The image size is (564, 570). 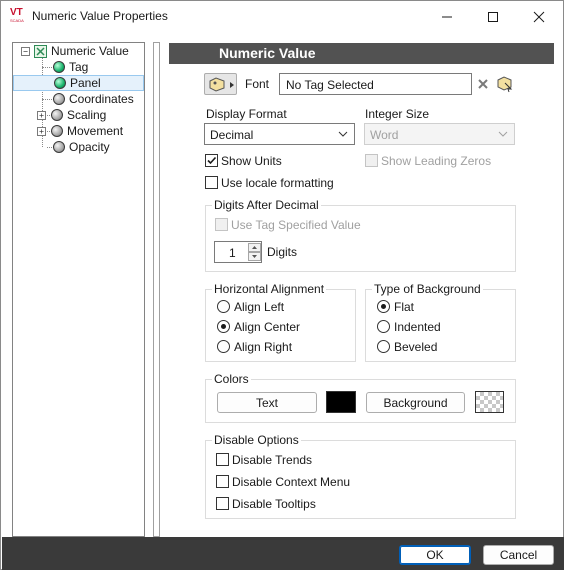 I want to click on clear-tag-icon, so click(x=483, y=84).